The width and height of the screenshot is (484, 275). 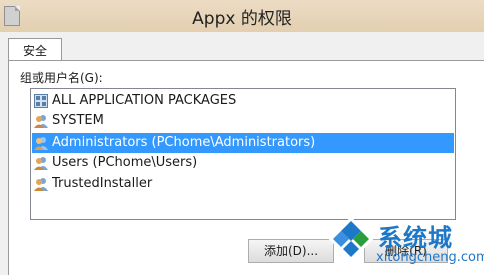 I want to click on brand-logo-icon, so click(x=351, y=239).